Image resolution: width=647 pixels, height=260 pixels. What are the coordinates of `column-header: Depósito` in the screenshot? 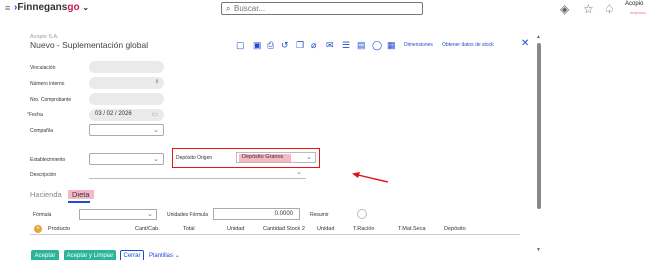 It's located at (455, 229).